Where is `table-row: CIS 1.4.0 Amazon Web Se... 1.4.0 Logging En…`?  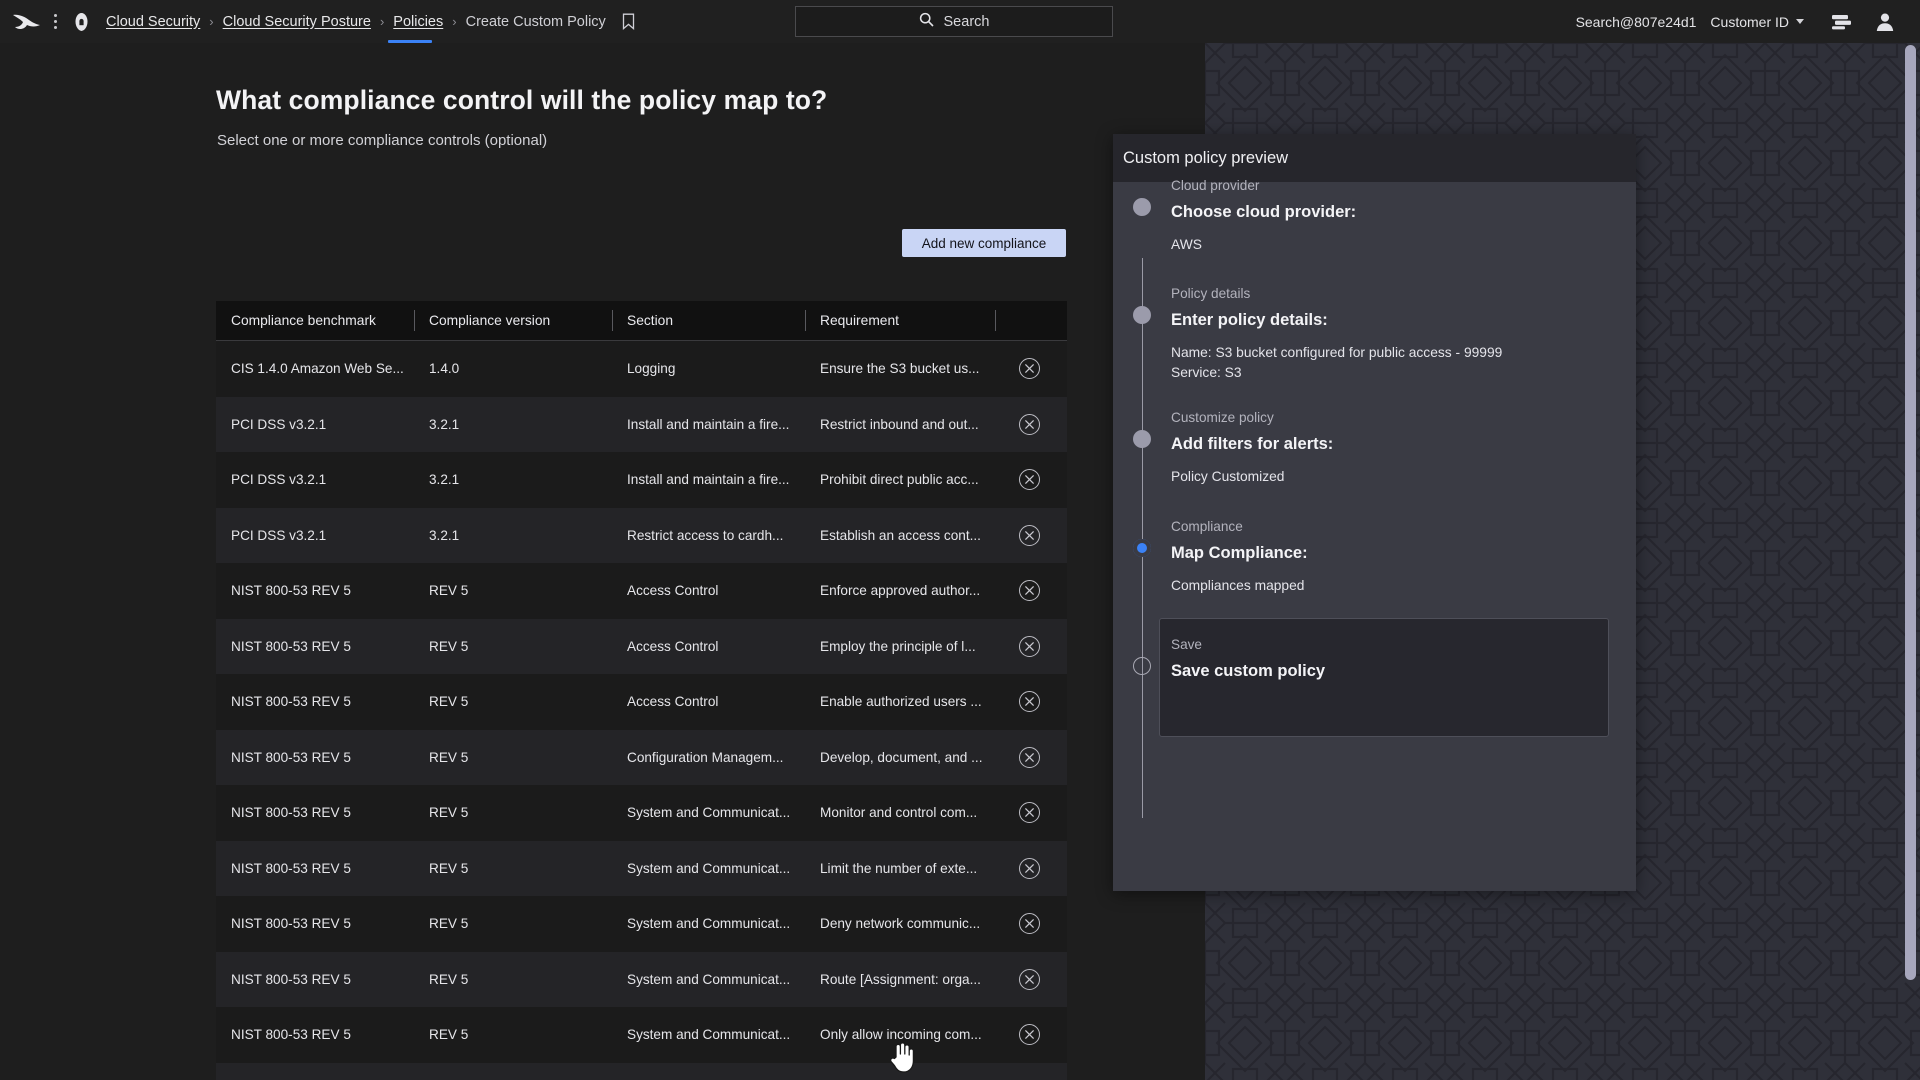 table-row: CIS 1.4.0 Amazon Web Se... 1.4.0 Logging En… is located at coordinates (641, 369).